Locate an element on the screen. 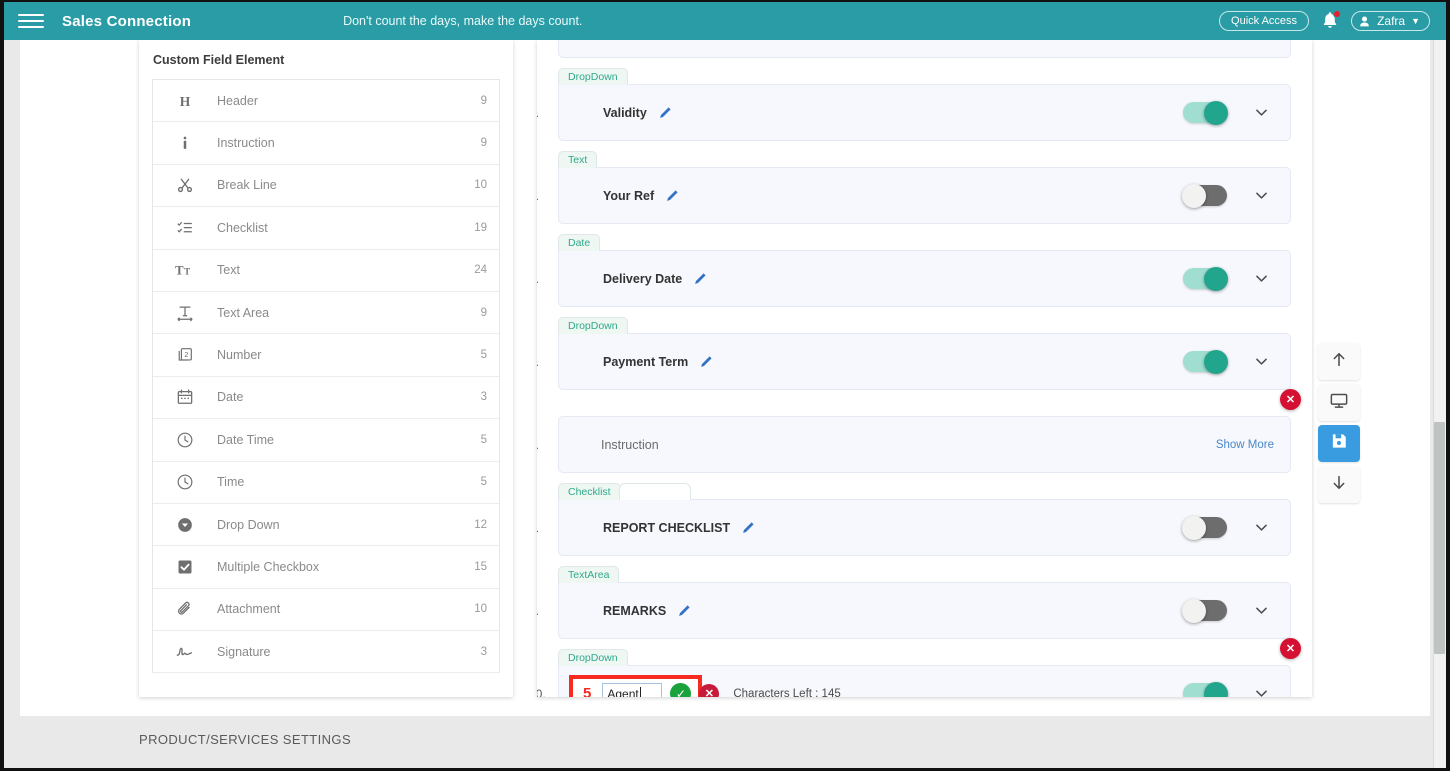  svg-text: H is located at coordinates (185, 101).